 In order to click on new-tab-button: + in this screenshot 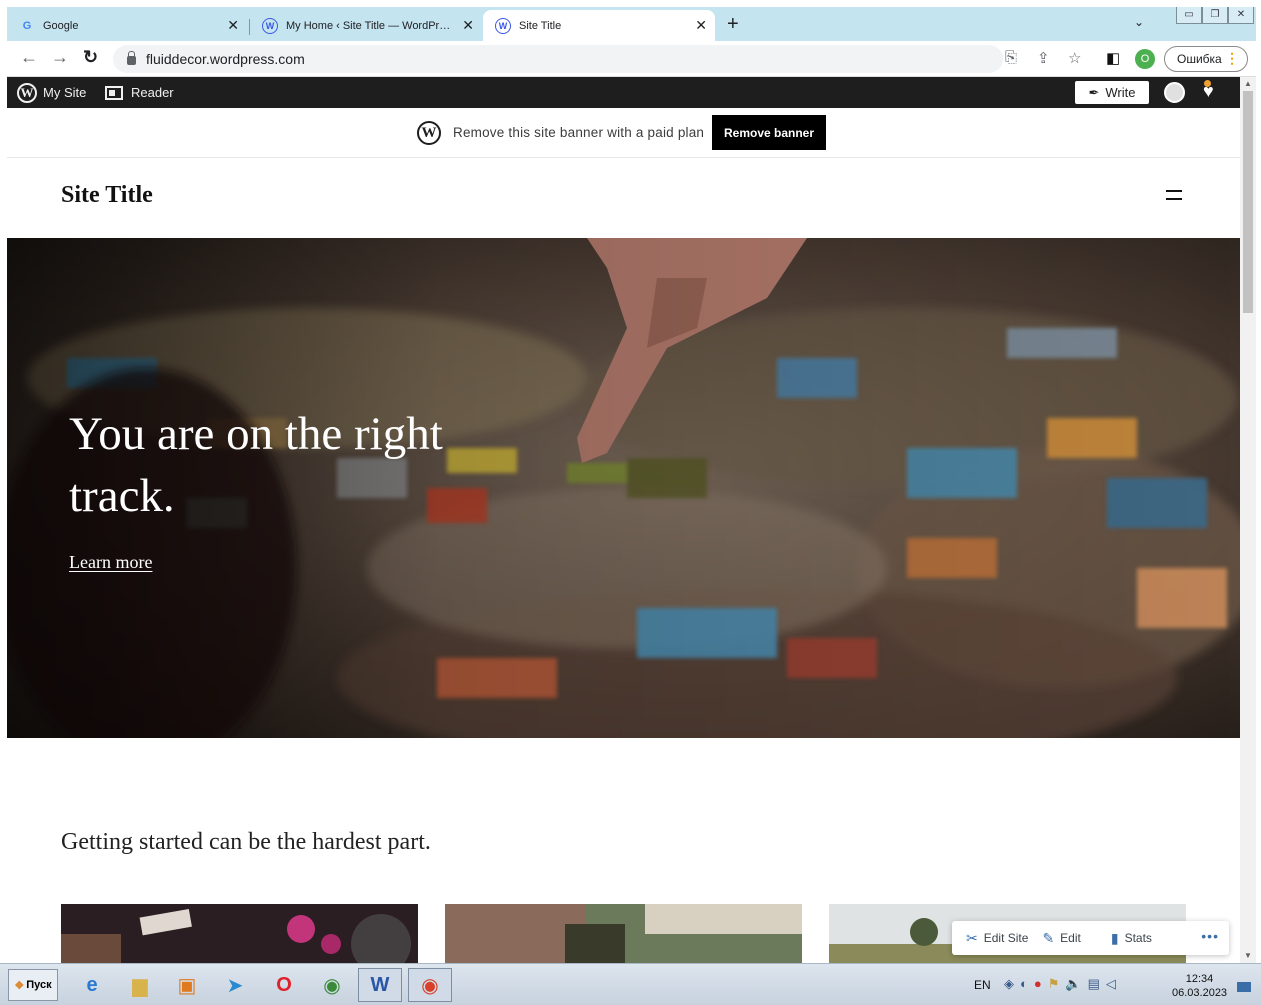, I will do `click(733, 24)`.